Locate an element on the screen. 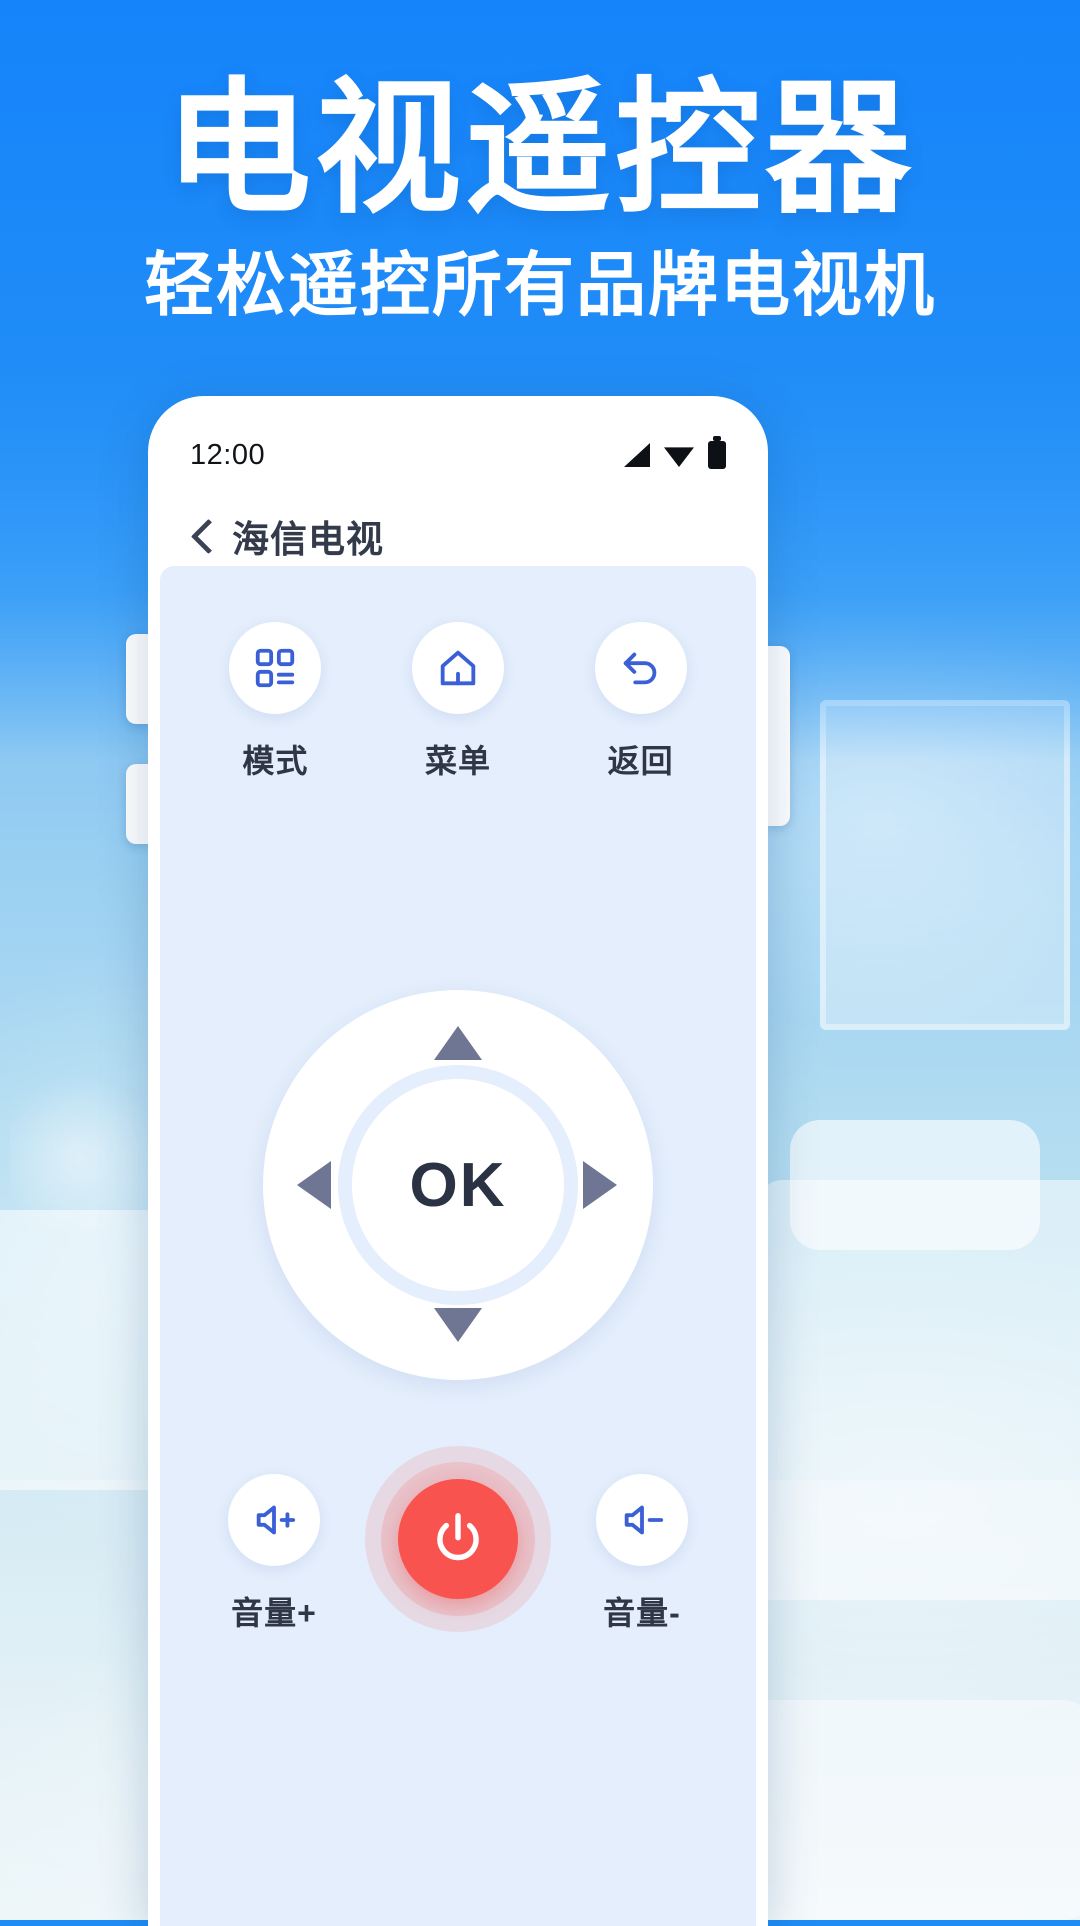 Image resolution: width=1080 pixels, height=1926 pixels. arrow-down-icon is located at coordinates (458, 1325).